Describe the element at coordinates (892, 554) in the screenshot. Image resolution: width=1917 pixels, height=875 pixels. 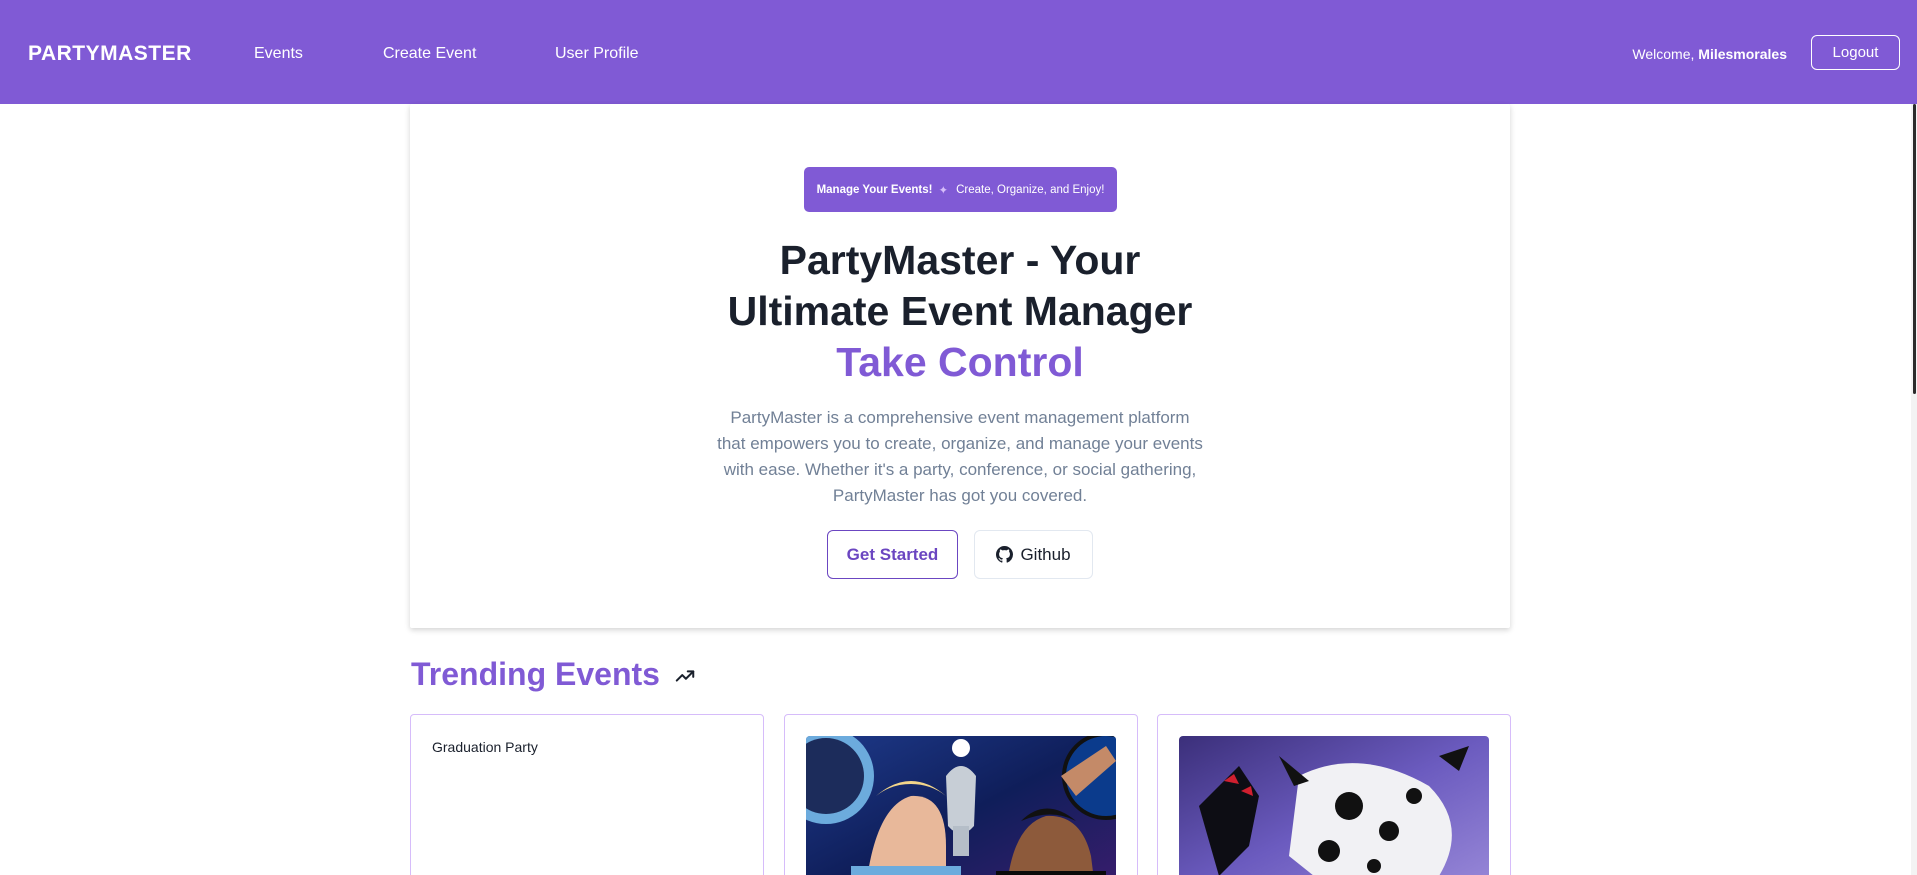
I see `get-started-button: Get Started` at that location.